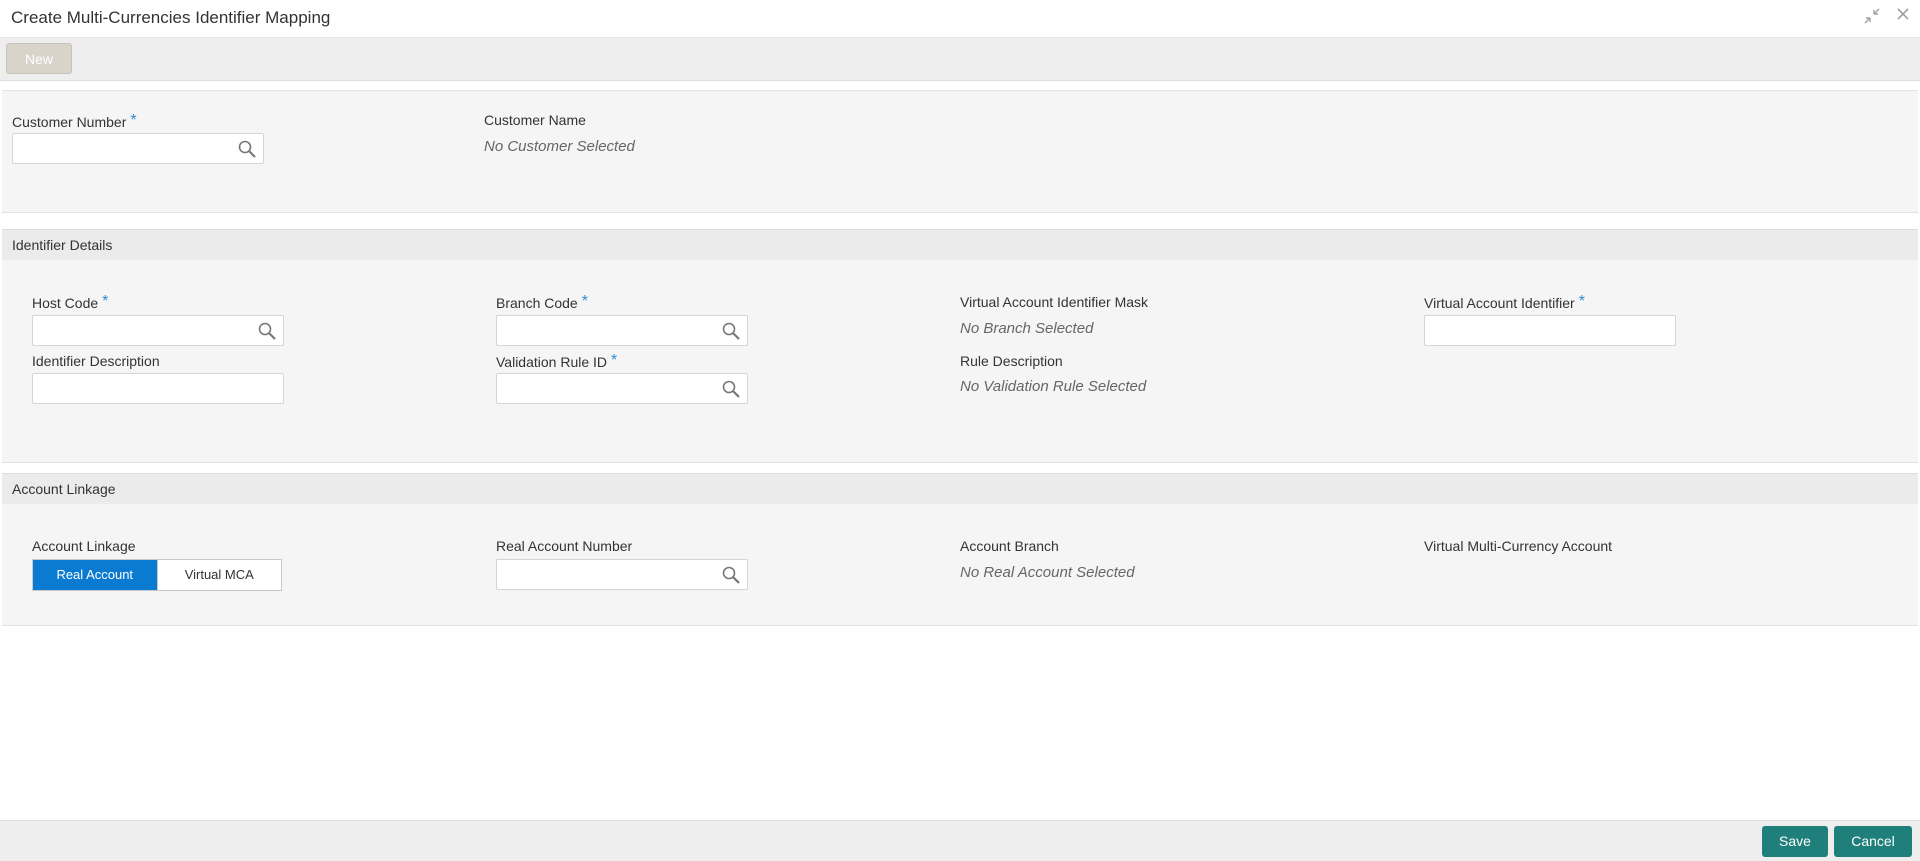 The image size is (1920, 861). What do you see at coordinates (1053, 386) in the screenshot?
I see `rule-description-value: No Validation Rule Selected` at bounding box center [1053, 386].